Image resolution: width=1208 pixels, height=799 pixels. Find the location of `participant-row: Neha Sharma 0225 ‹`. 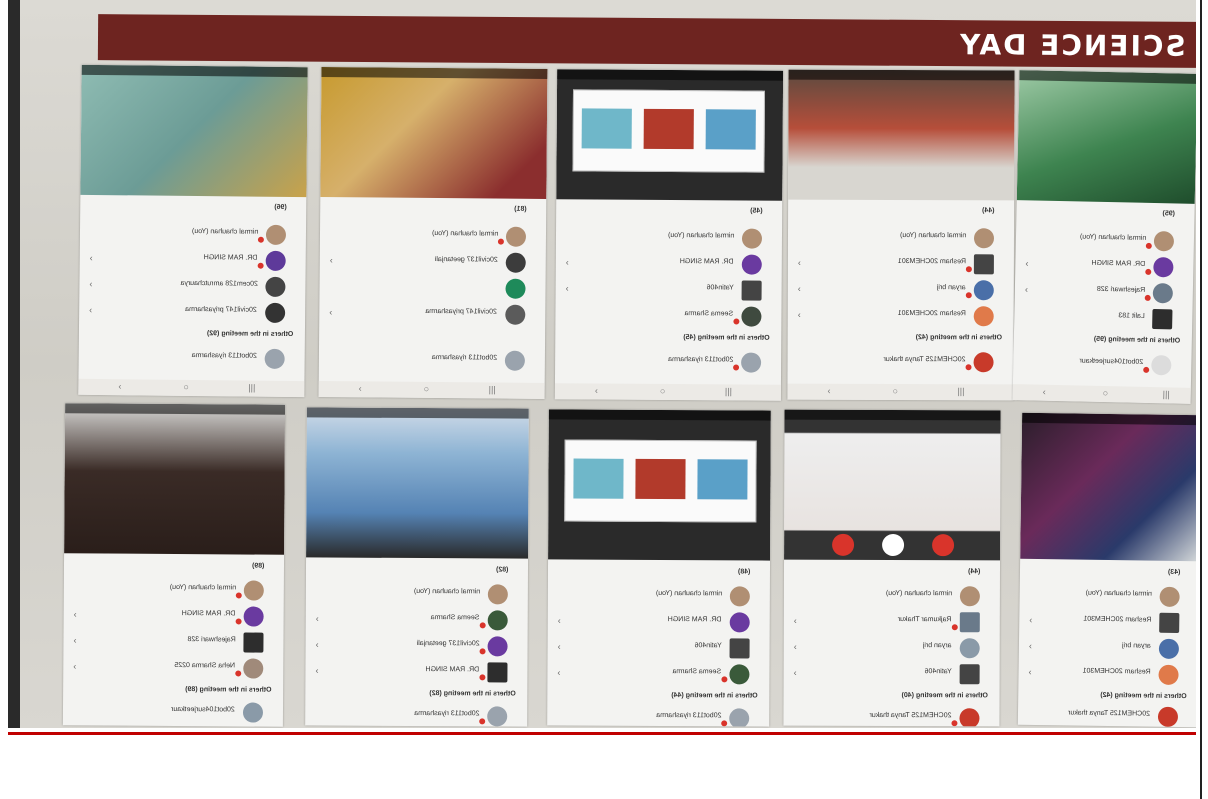

participant-row: Neha Sharma 0225 ‹ is located at coordinates (173, 668).